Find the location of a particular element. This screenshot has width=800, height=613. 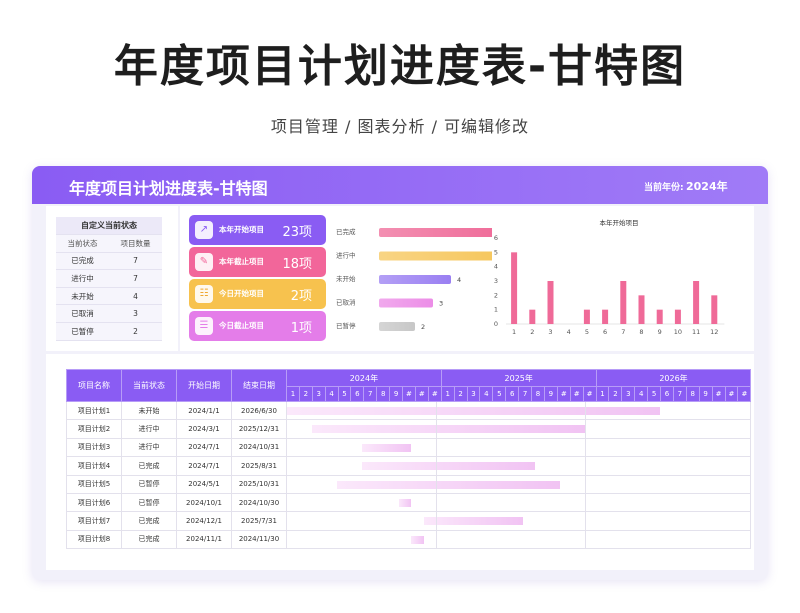

status-bar-label: 进行中 is located at coordinates (346, 255).